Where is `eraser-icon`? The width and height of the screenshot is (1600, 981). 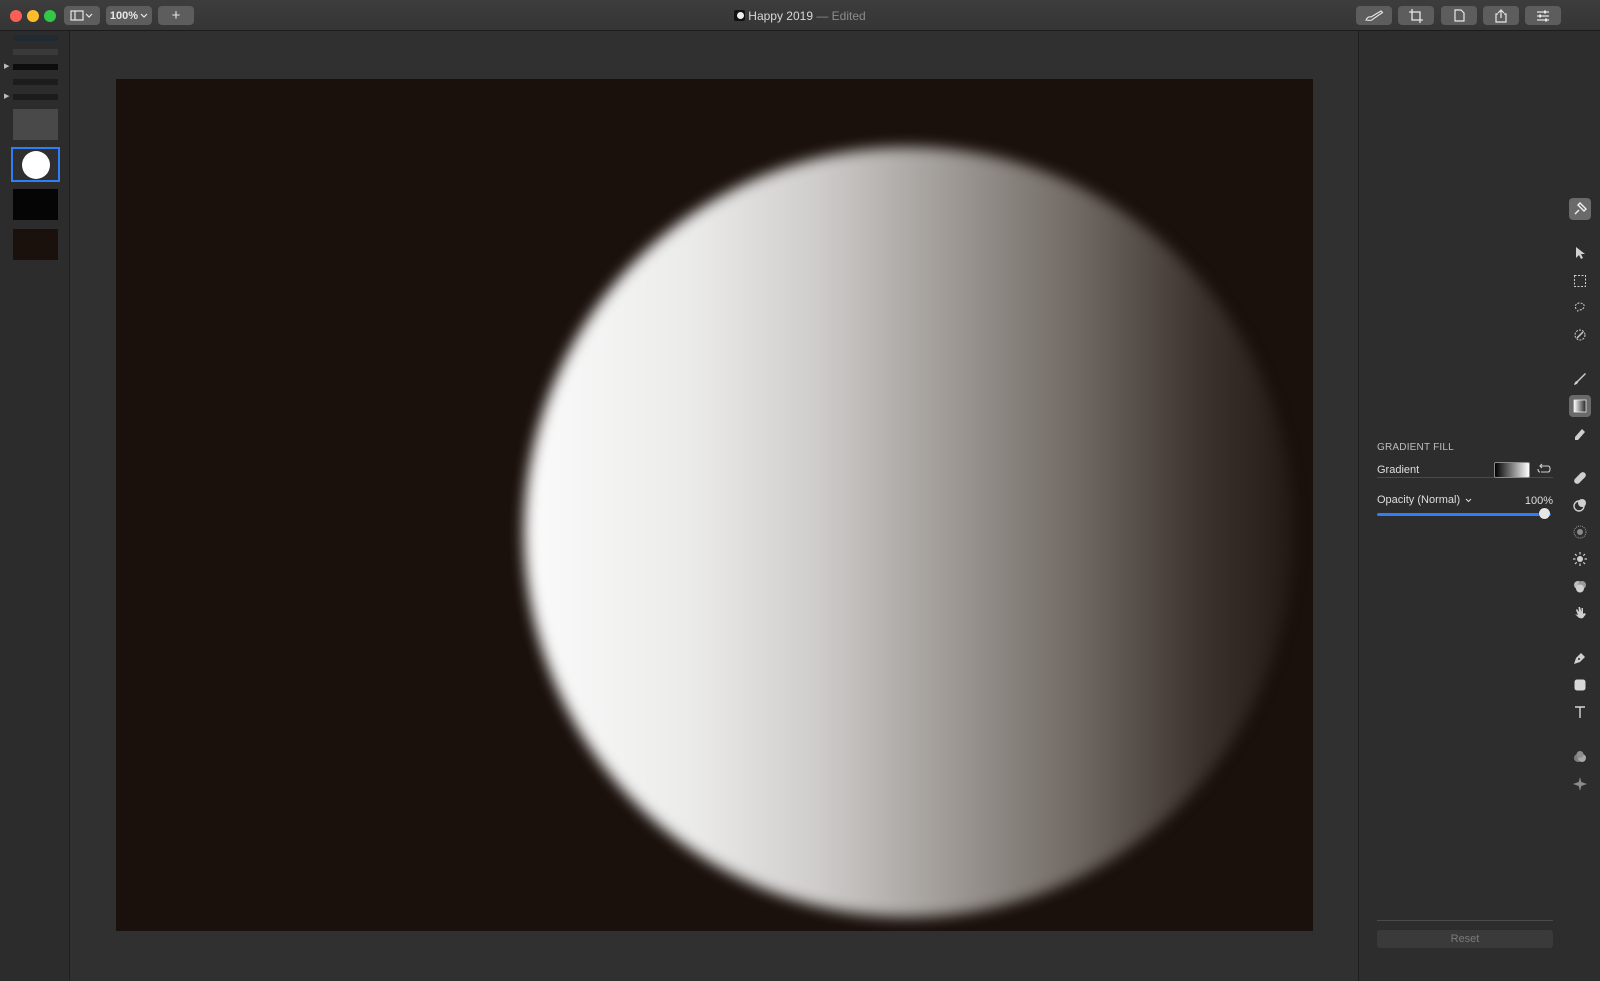
eraser-icon is located at coordinates (1580, 434).